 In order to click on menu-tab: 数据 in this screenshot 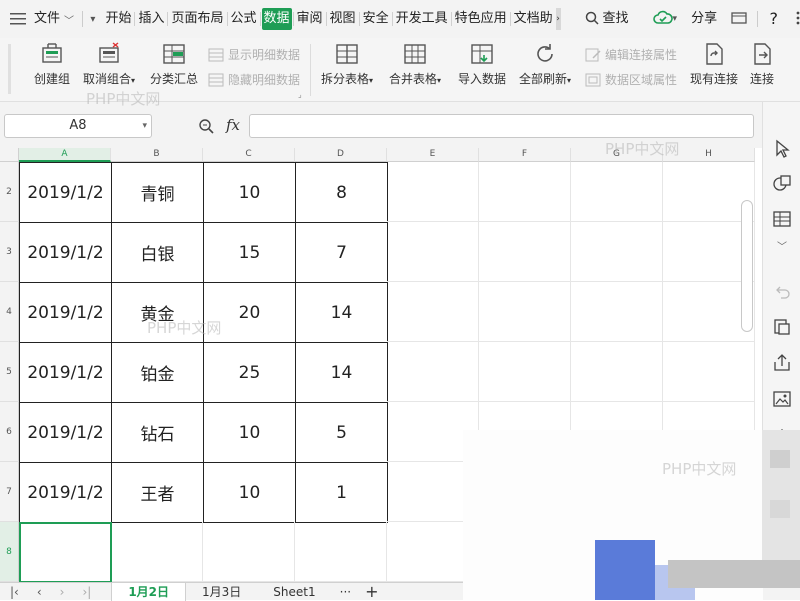, I will do `click(277, 19)`.